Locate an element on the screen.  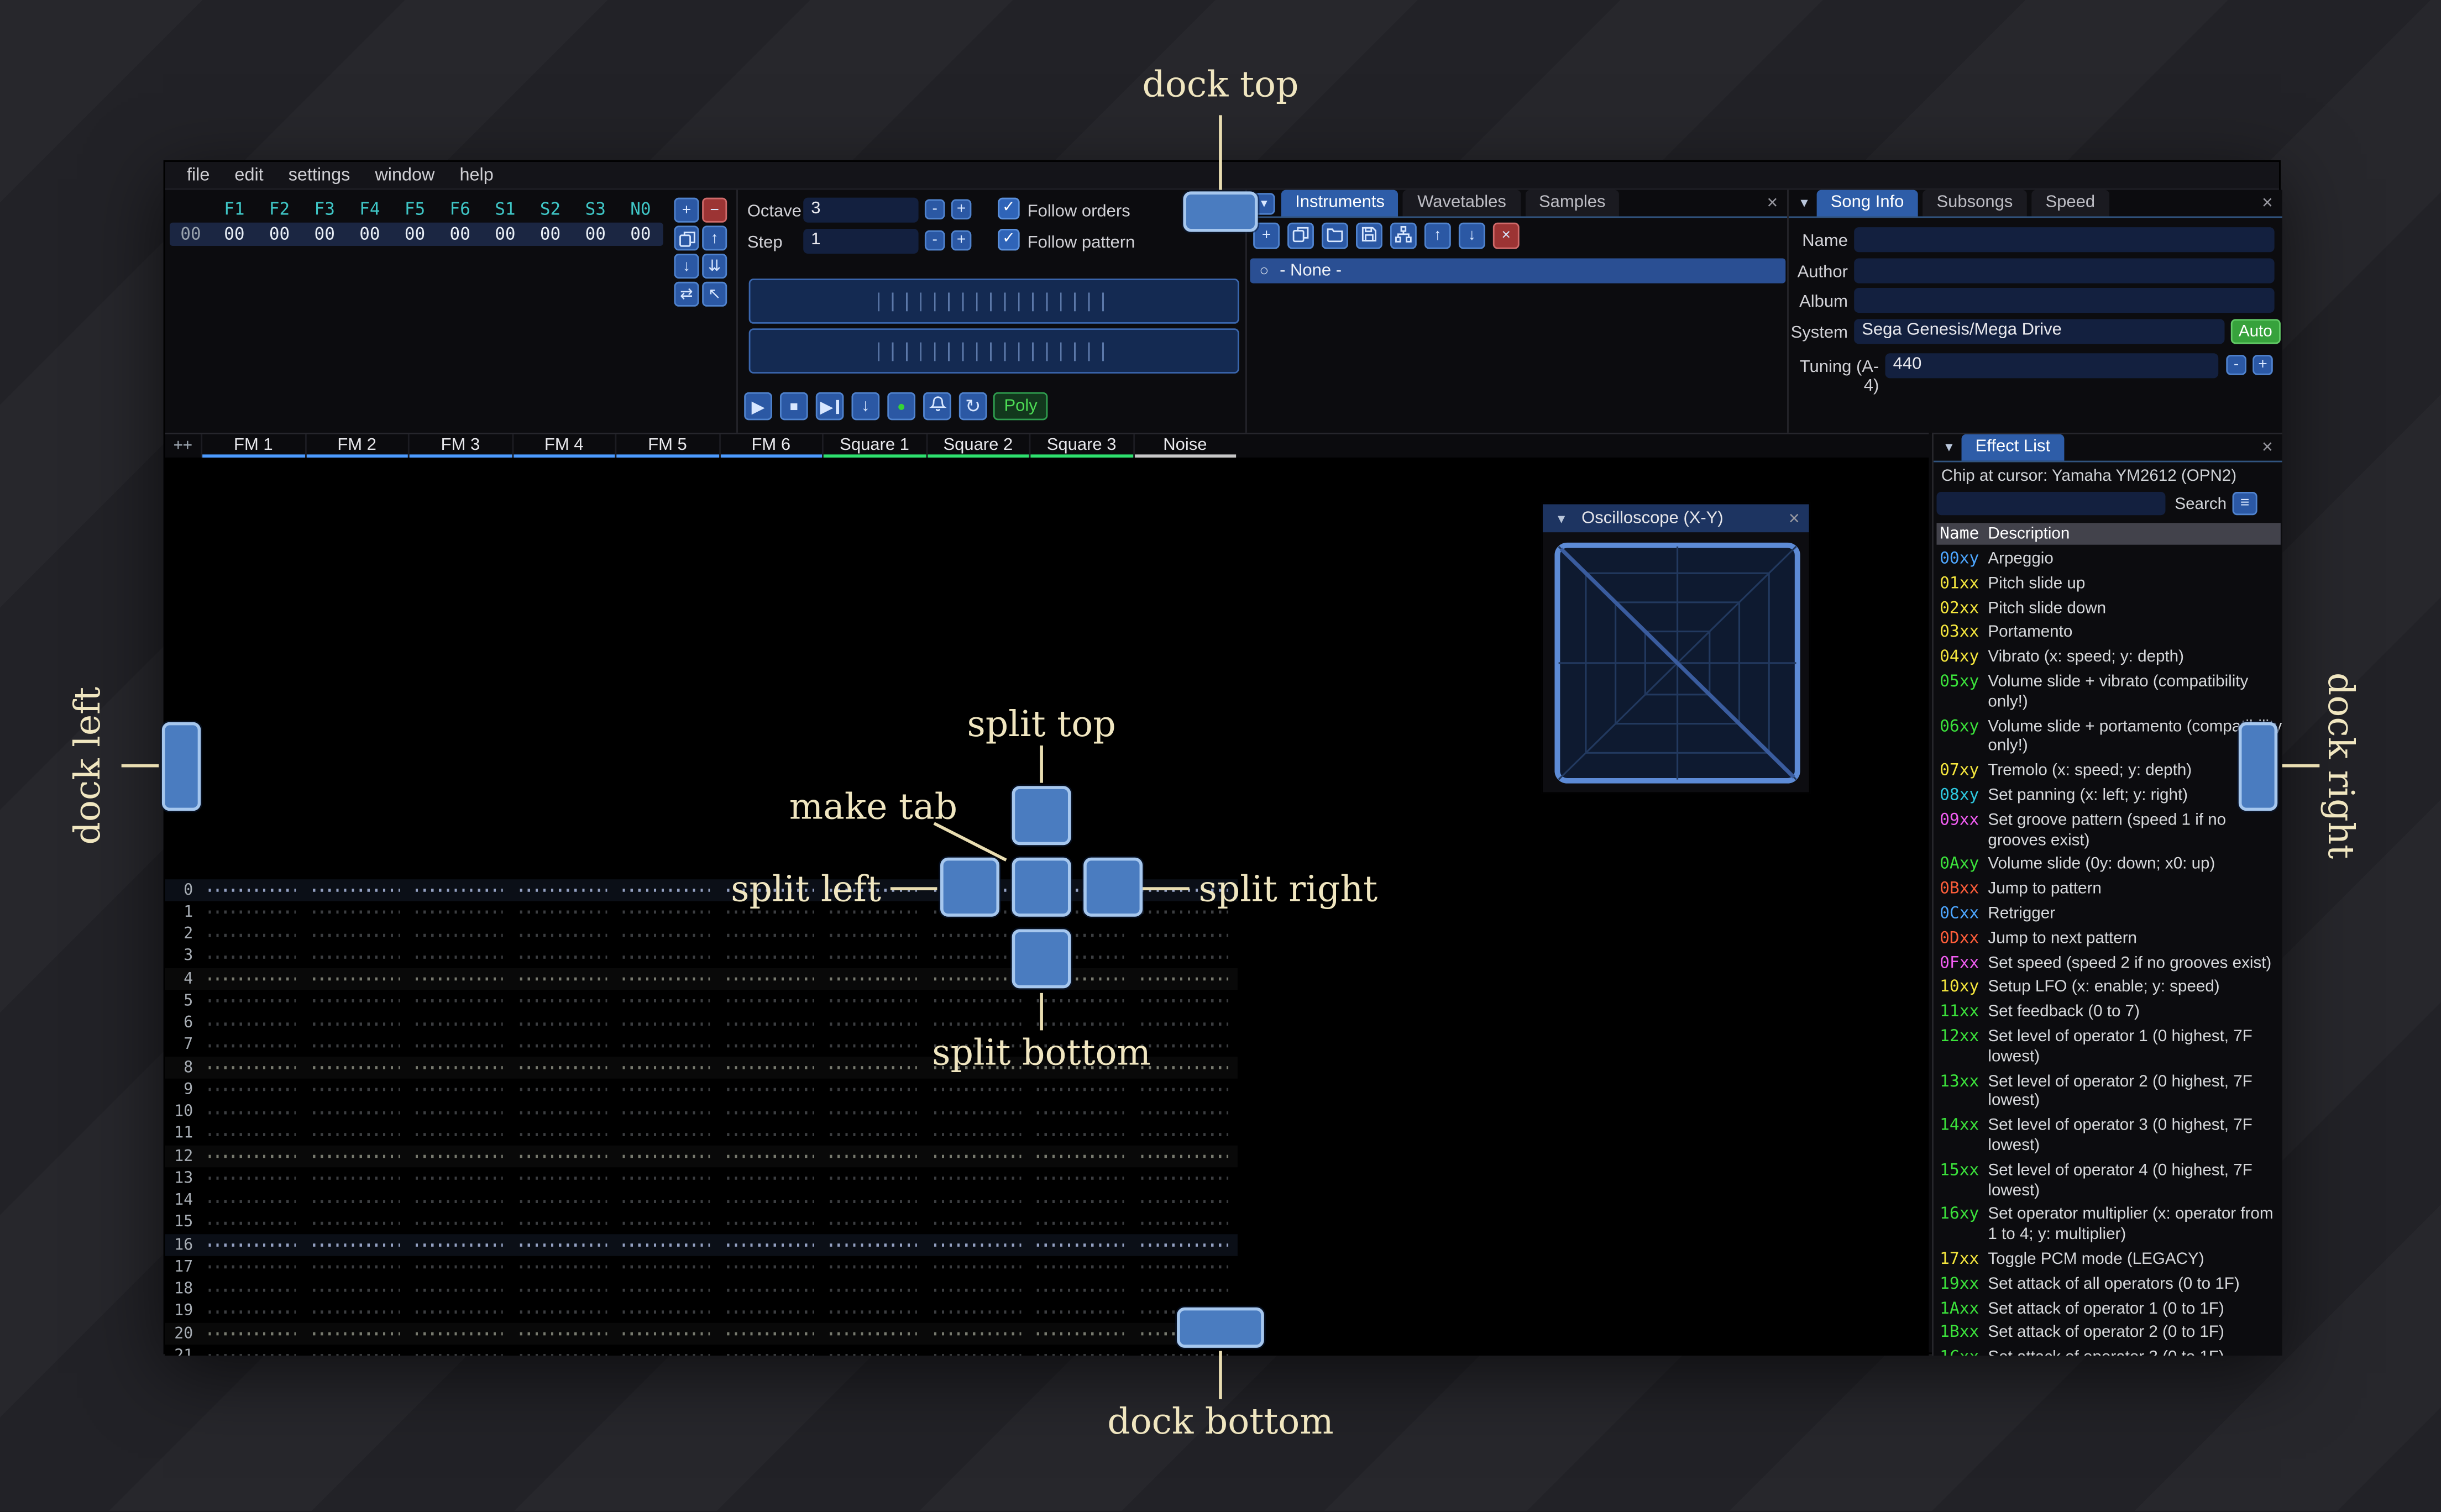
tab-song-info: Song Info is located at coordinates (1867, 204).